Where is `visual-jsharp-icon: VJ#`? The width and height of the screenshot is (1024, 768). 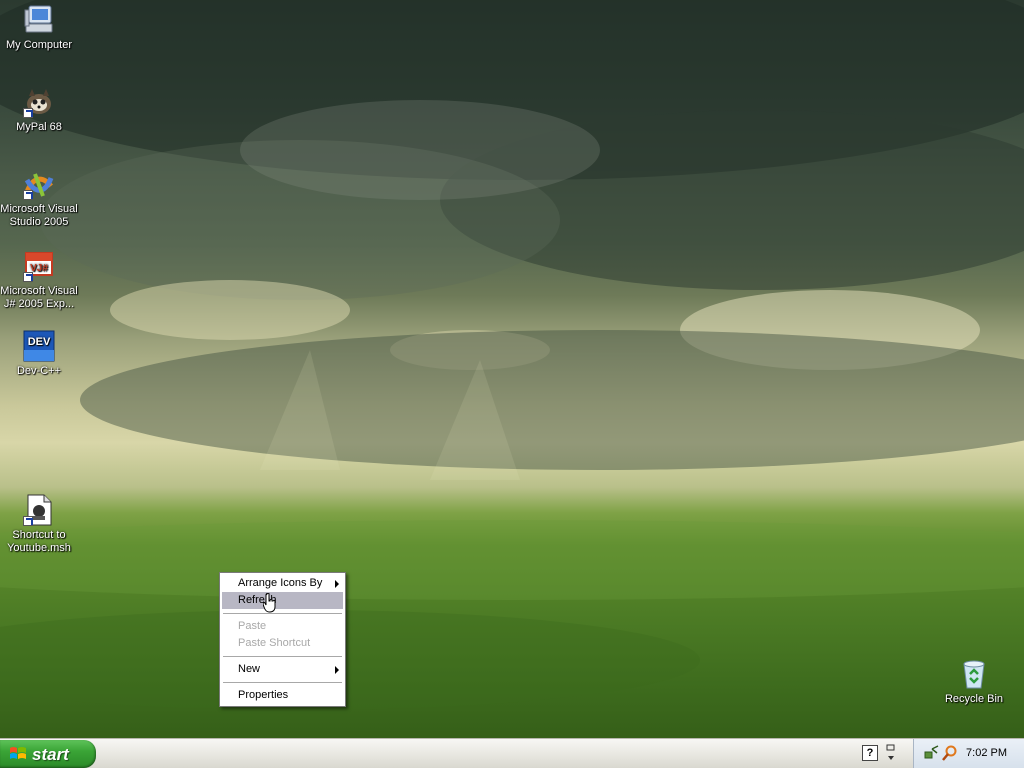
visual-jsharp-icon: VJ# is located at coordinates (39, 266).